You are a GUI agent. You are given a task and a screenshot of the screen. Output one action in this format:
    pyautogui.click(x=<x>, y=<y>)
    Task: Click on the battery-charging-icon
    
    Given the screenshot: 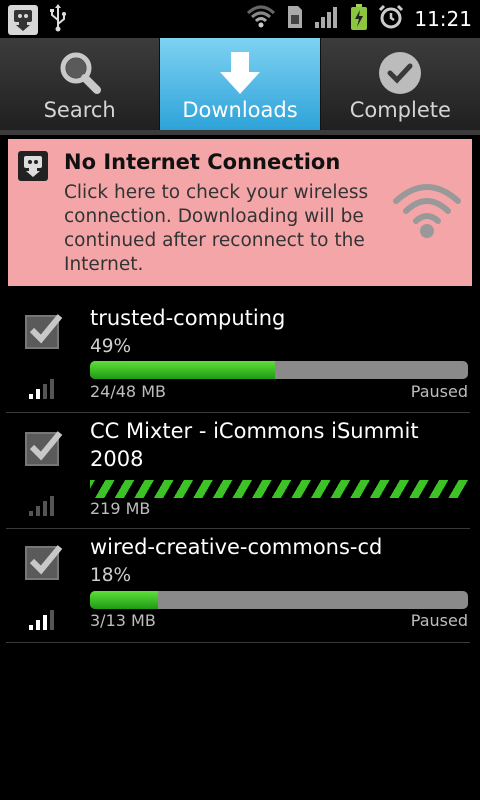 What is the action you would take?
    pyautogui.click(x=359, y=19)
    